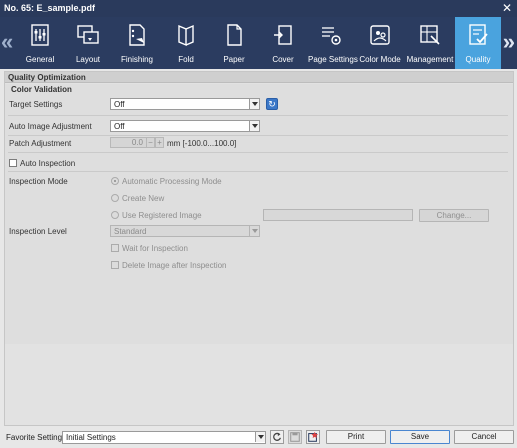  What do you see at coordinates (7, 42) in the screenshot?
I see `scroll-left-icon: «` at bounding box center [7, 42].